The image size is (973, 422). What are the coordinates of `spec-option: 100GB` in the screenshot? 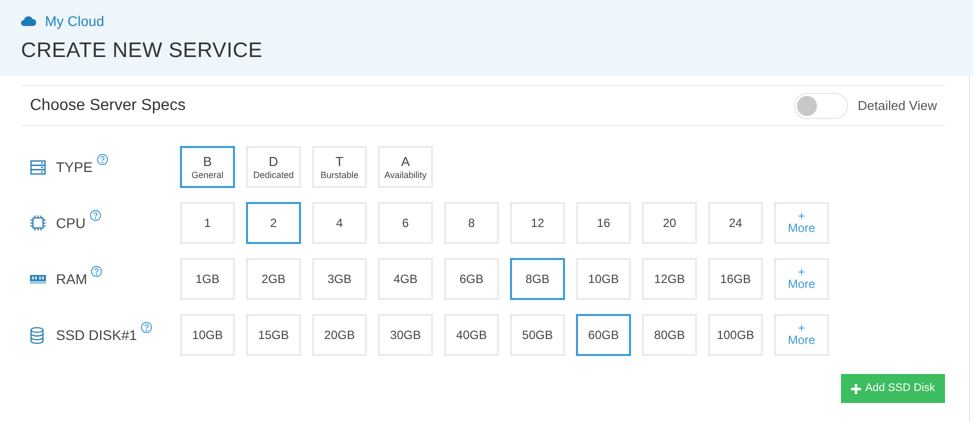 It's located at (735, 335).